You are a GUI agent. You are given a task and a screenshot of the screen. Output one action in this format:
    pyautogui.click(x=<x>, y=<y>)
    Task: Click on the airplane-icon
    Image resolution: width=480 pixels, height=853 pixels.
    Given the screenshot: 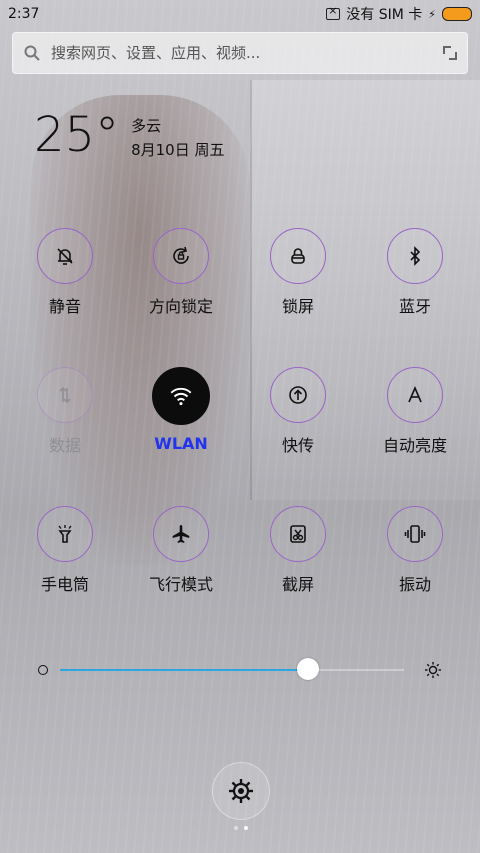 What is the action you would take?
    pyautogui.click(x=181, y=534)
    